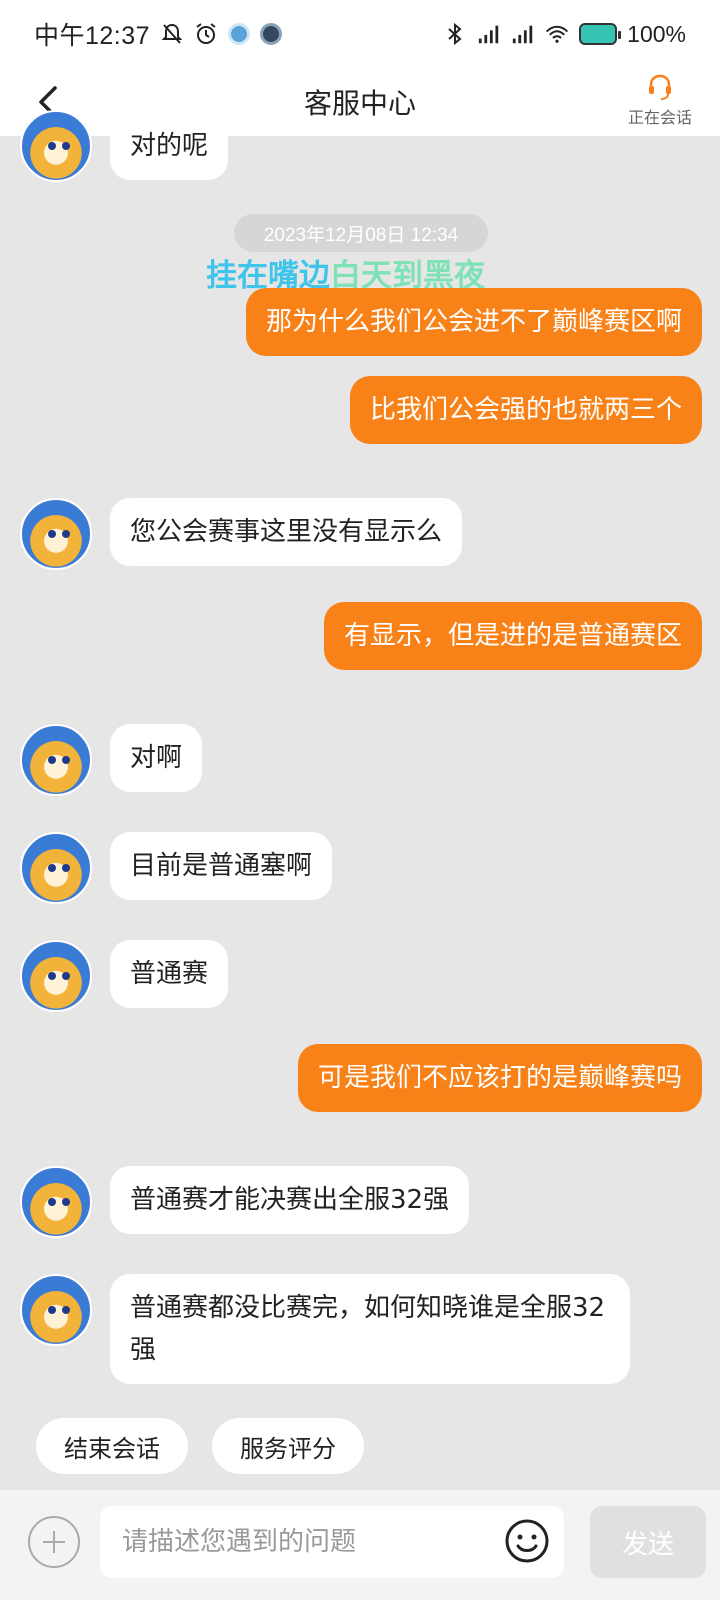 This screenshot has width=720, height=1600. I want to click on input-bar: 发送, so click(360, 1545).